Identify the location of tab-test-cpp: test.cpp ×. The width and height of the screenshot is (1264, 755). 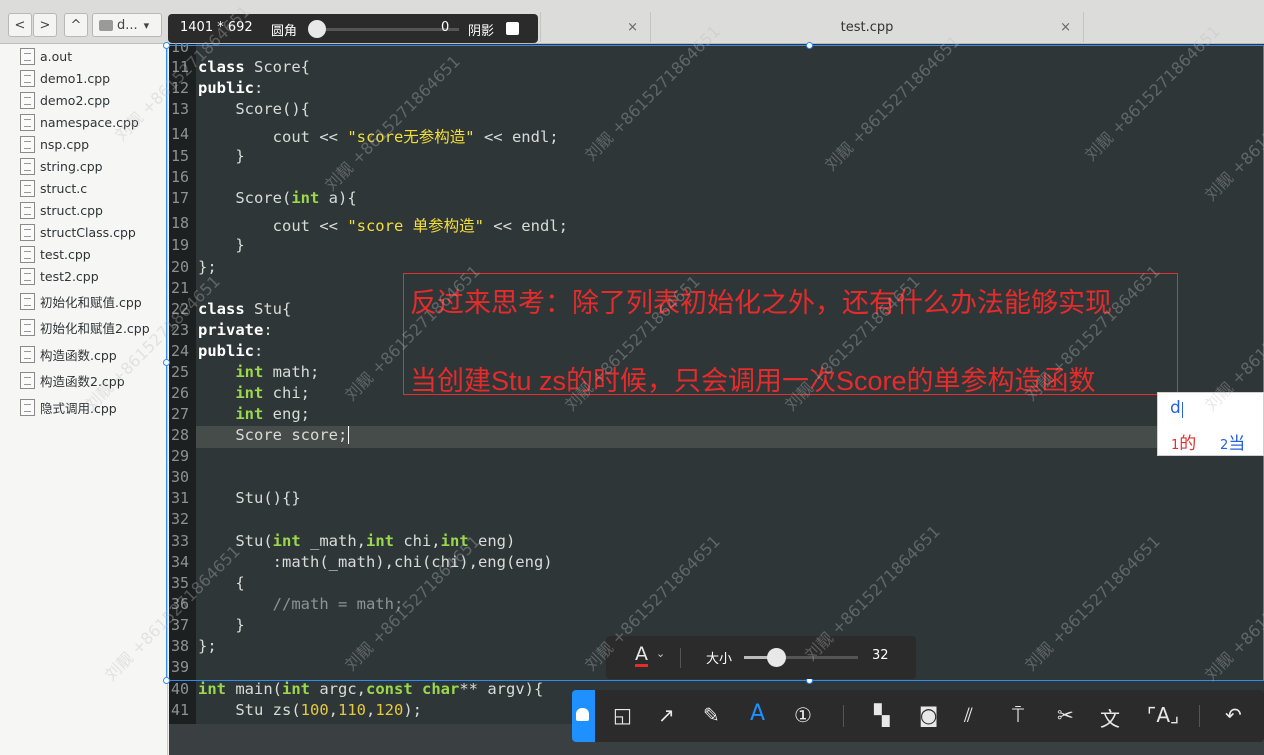
(867, 27).